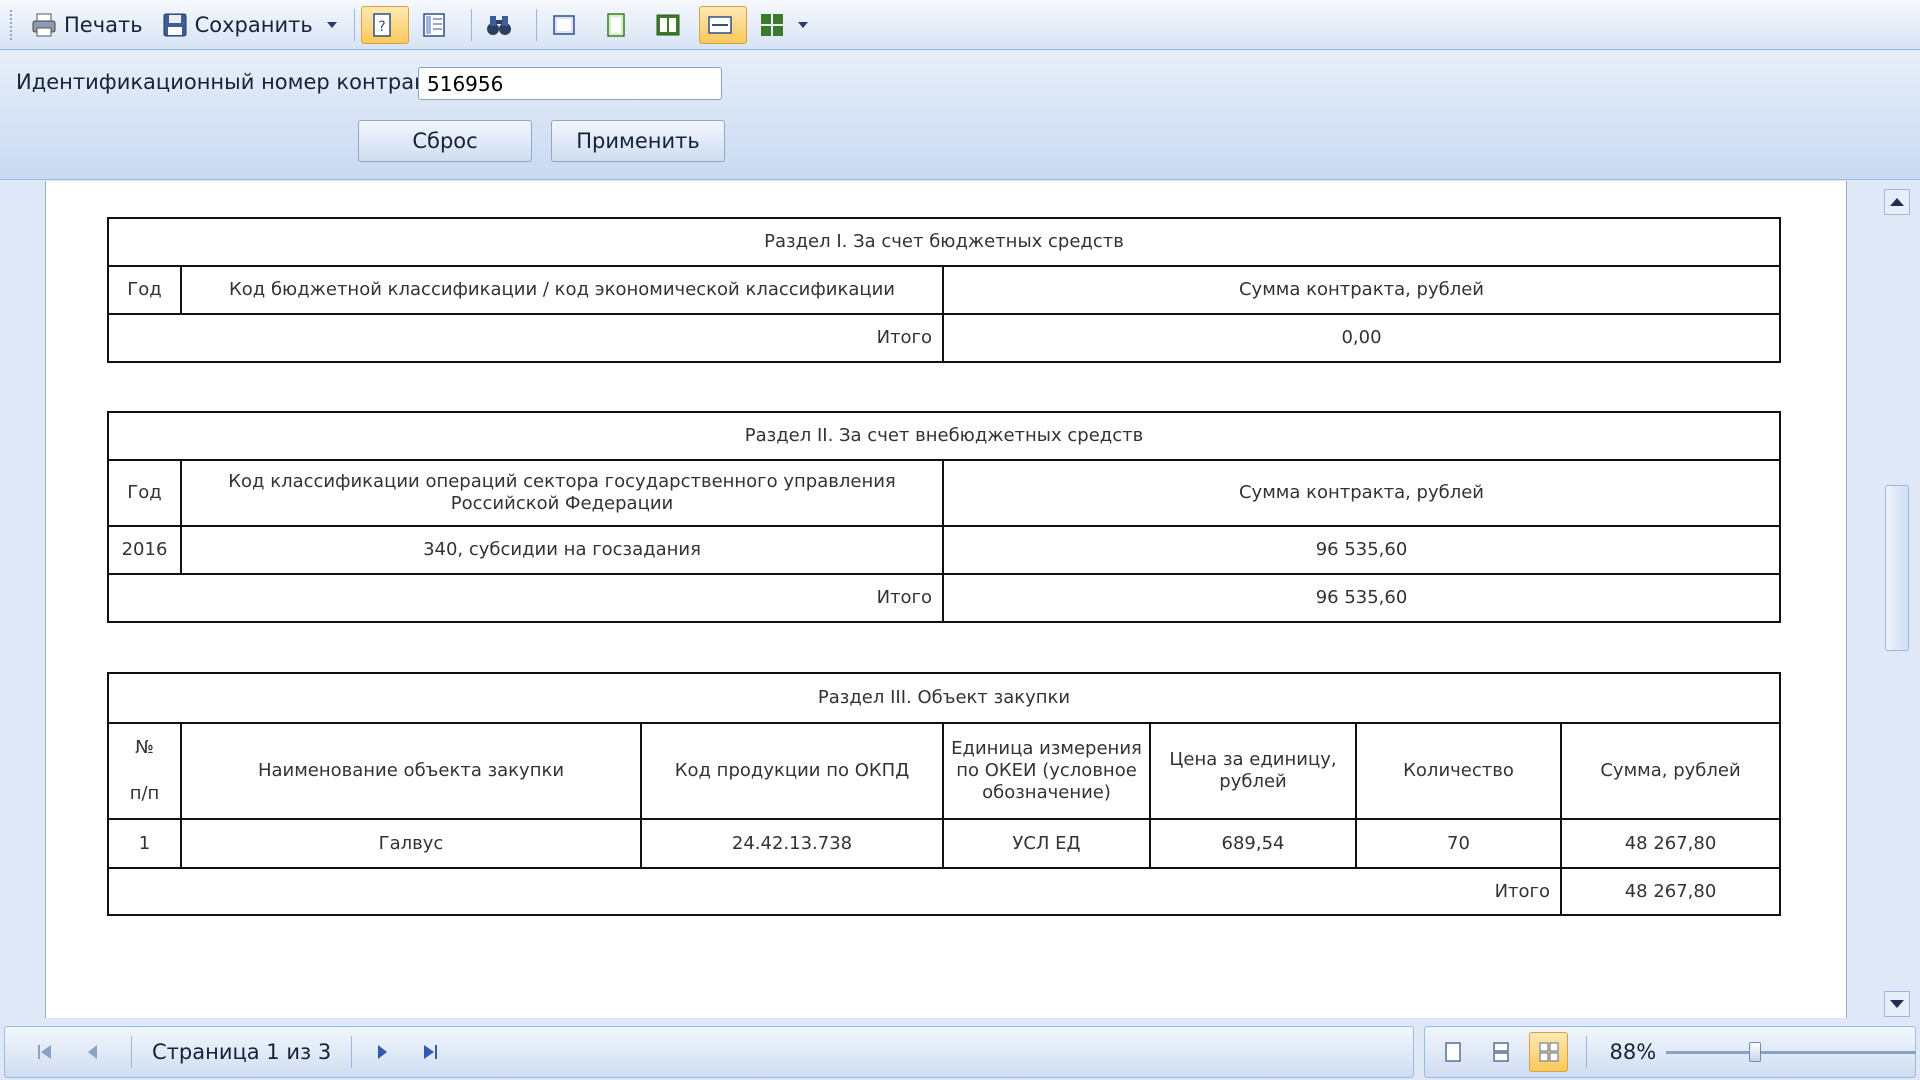 The height and width of the screenshot is (1080, 1920). What do you see at coordinates (709, 1052) in the screenshot?
I see `page-navigation: Страница 1 из 3` at bounding box center [709, 1052].